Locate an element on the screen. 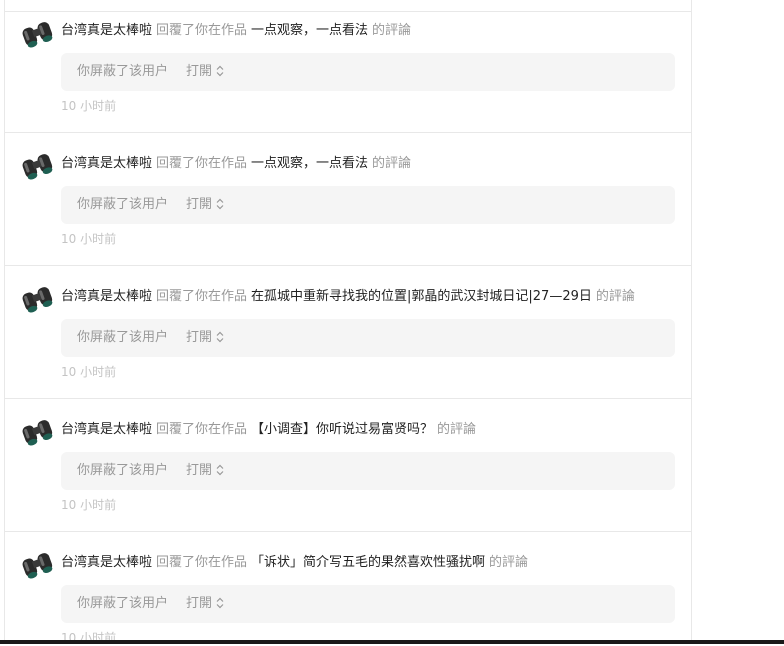  work-title-link: 「诉状」简介写五毛的果然喜欢性骚扰啊 is located at coordinates (368, 562).